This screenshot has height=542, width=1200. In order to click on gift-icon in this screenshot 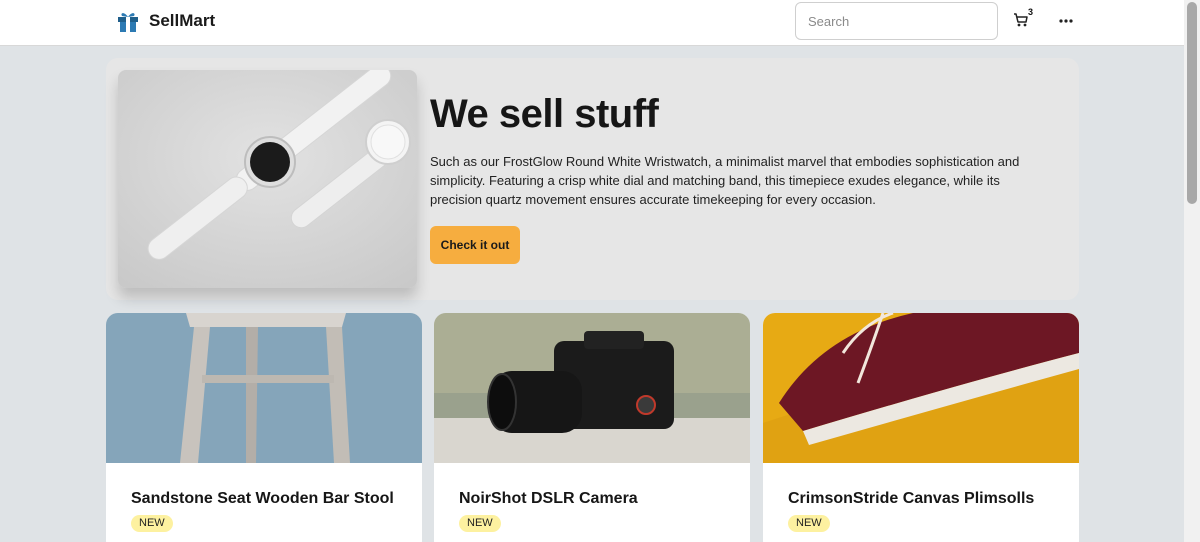, I will do `click(128, 22)`.